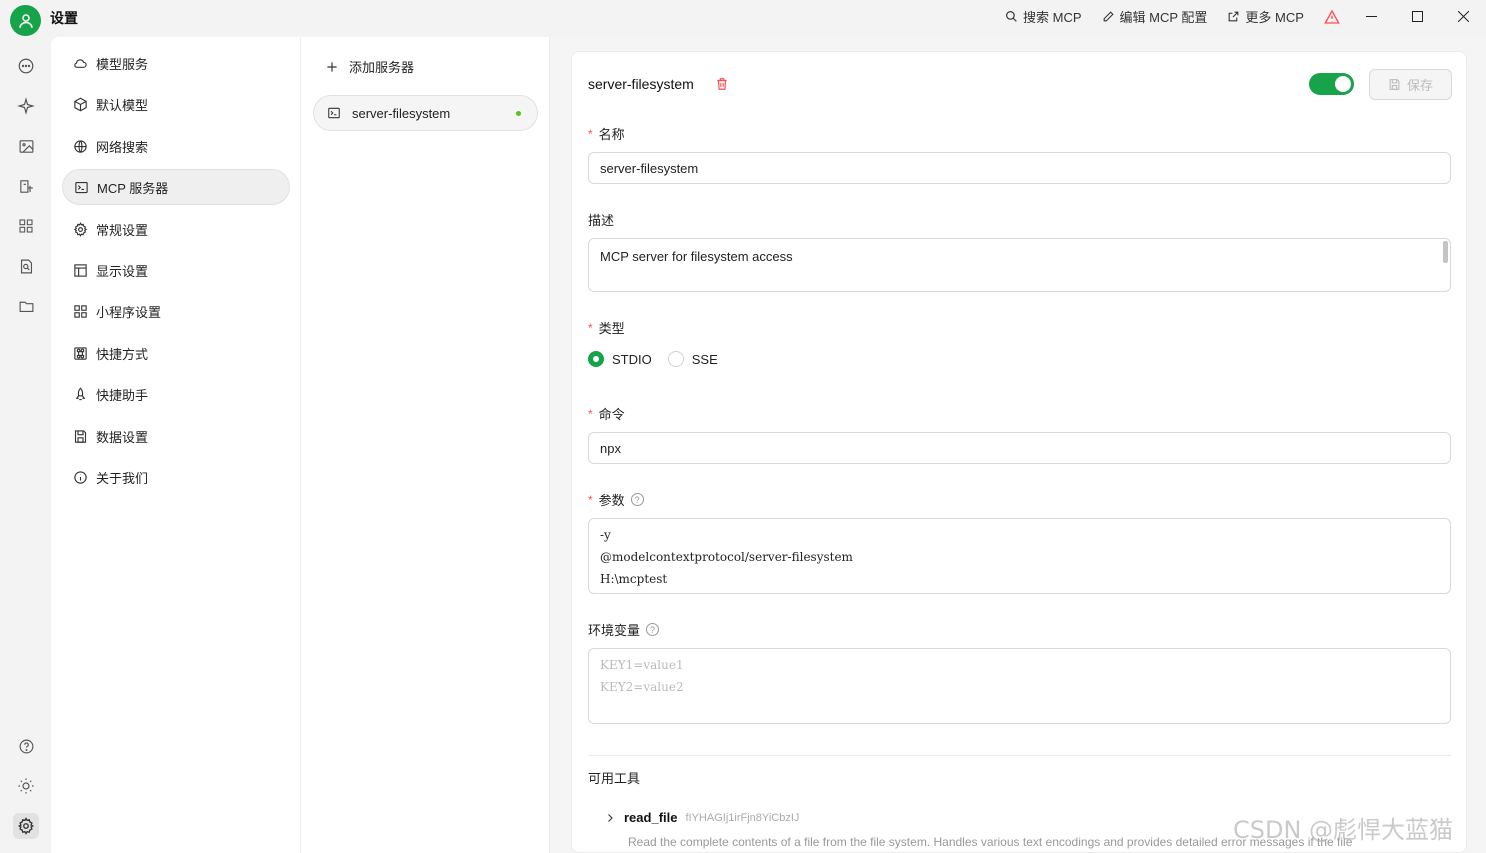 Image resolution: width=1486 pixels, height=853 pixels. I want to click on rail-knowledge-button, so click(26, 266).